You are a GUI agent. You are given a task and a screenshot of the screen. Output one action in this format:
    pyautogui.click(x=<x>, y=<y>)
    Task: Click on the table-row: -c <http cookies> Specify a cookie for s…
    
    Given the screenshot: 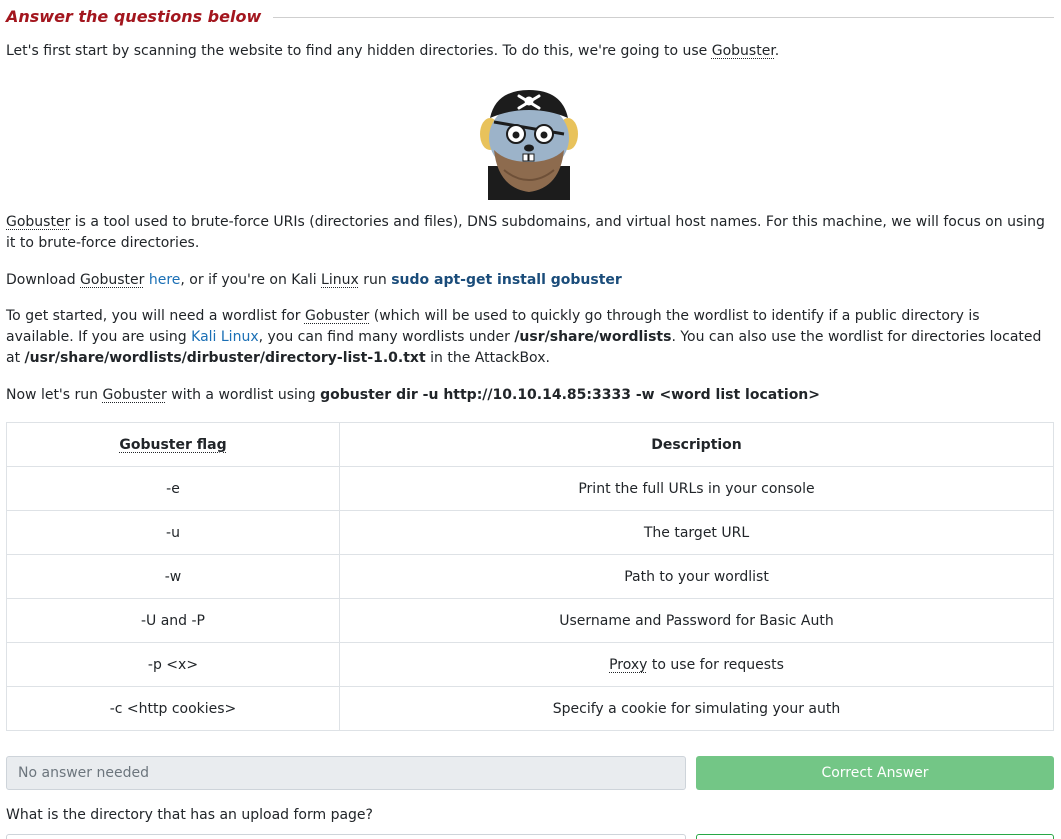 What is the action you would take?
    pyautogui.click(x=530, y=708)
    